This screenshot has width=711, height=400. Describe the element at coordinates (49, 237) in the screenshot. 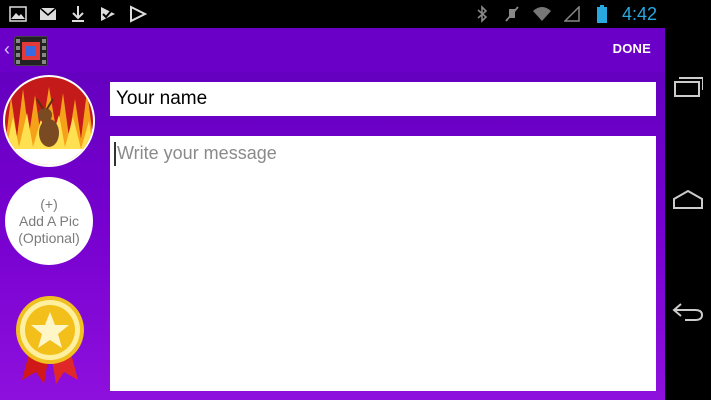

I see `add-pic-optional: (Optional)` at that location.